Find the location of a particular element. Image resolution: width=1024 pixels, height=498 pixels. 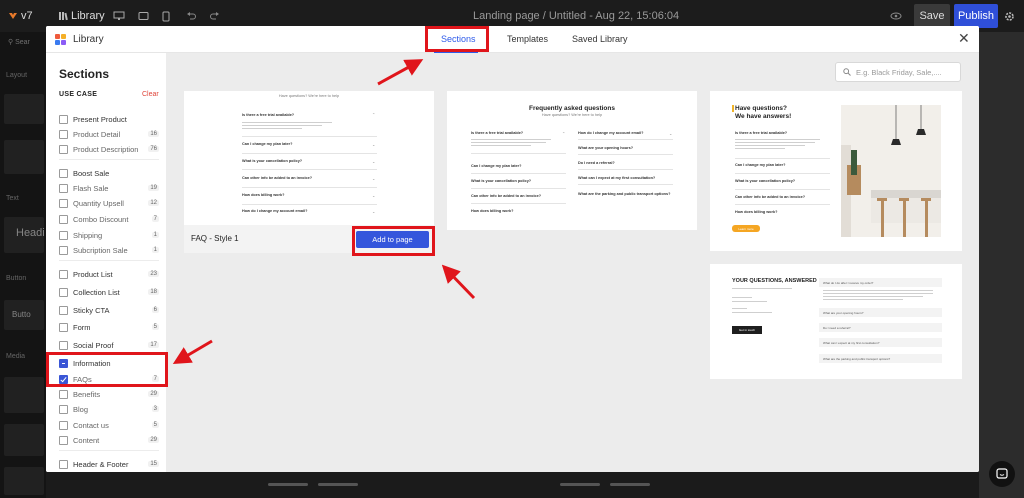

settings-button is located at coordinates (1009, 16).